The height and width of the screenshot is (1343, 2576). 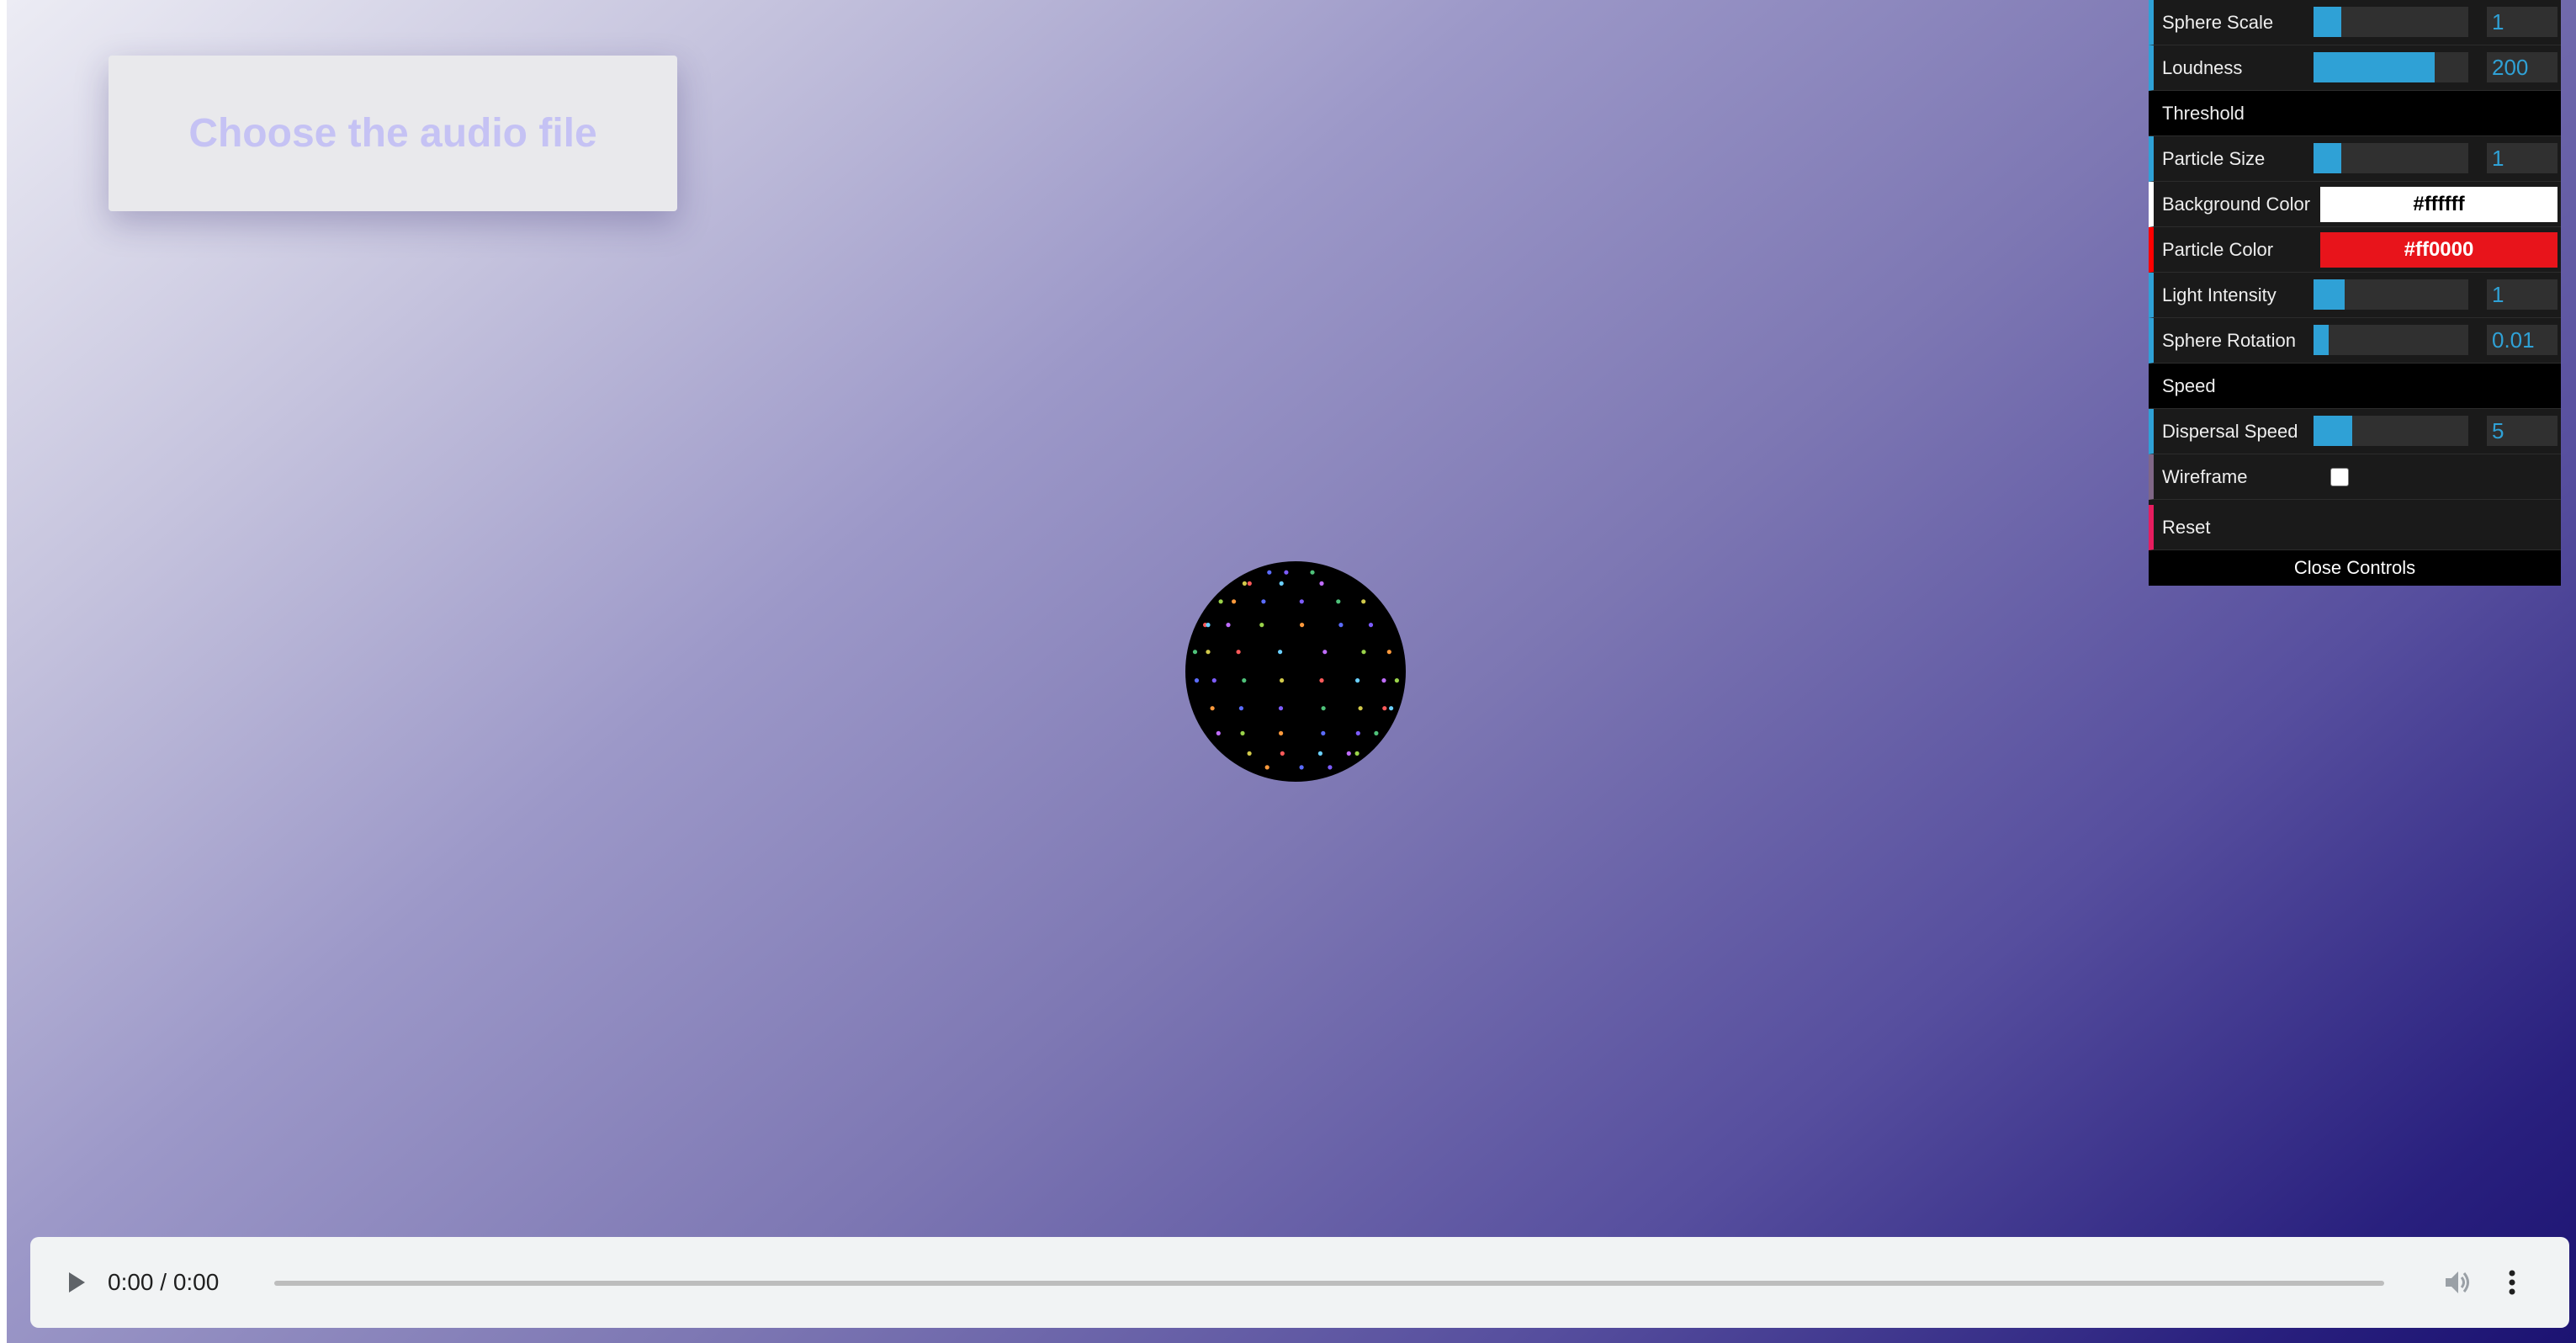 I want to click on more-options-button, so click(x=2512, y=1282).